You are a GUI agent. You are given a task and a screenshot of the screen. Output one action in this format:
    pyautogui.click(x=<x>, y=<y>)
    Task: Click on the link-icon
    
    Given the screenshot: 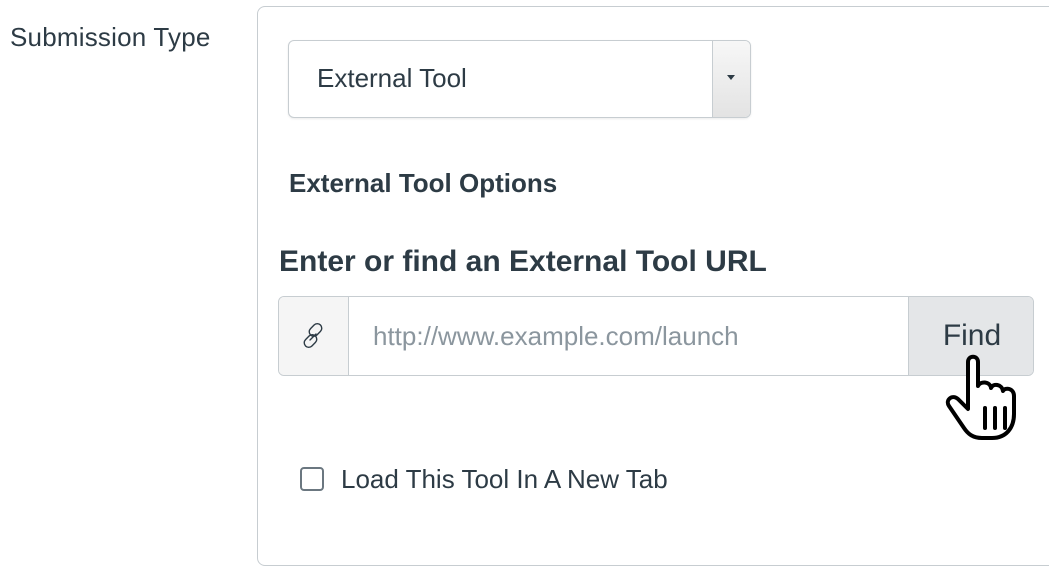 What is the action you would take?
    pyautogui.click(x=313, y=335)
    